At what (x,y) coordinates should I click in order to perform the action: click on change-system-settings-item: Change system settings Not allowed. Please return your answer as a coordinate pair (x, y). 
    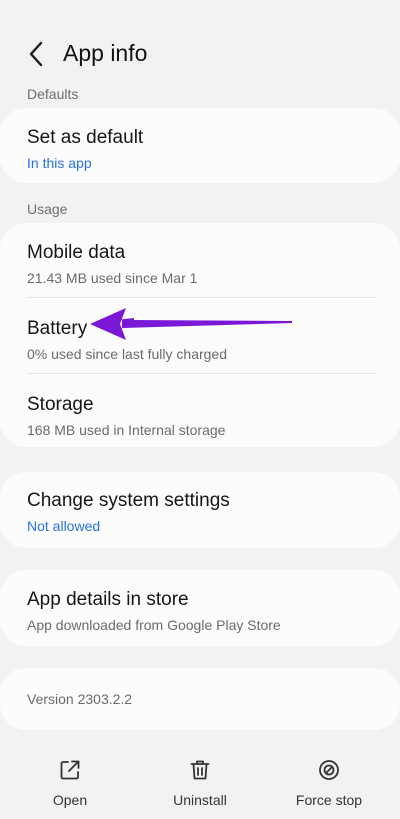
    Looking at the image, I should click on (200, 512).